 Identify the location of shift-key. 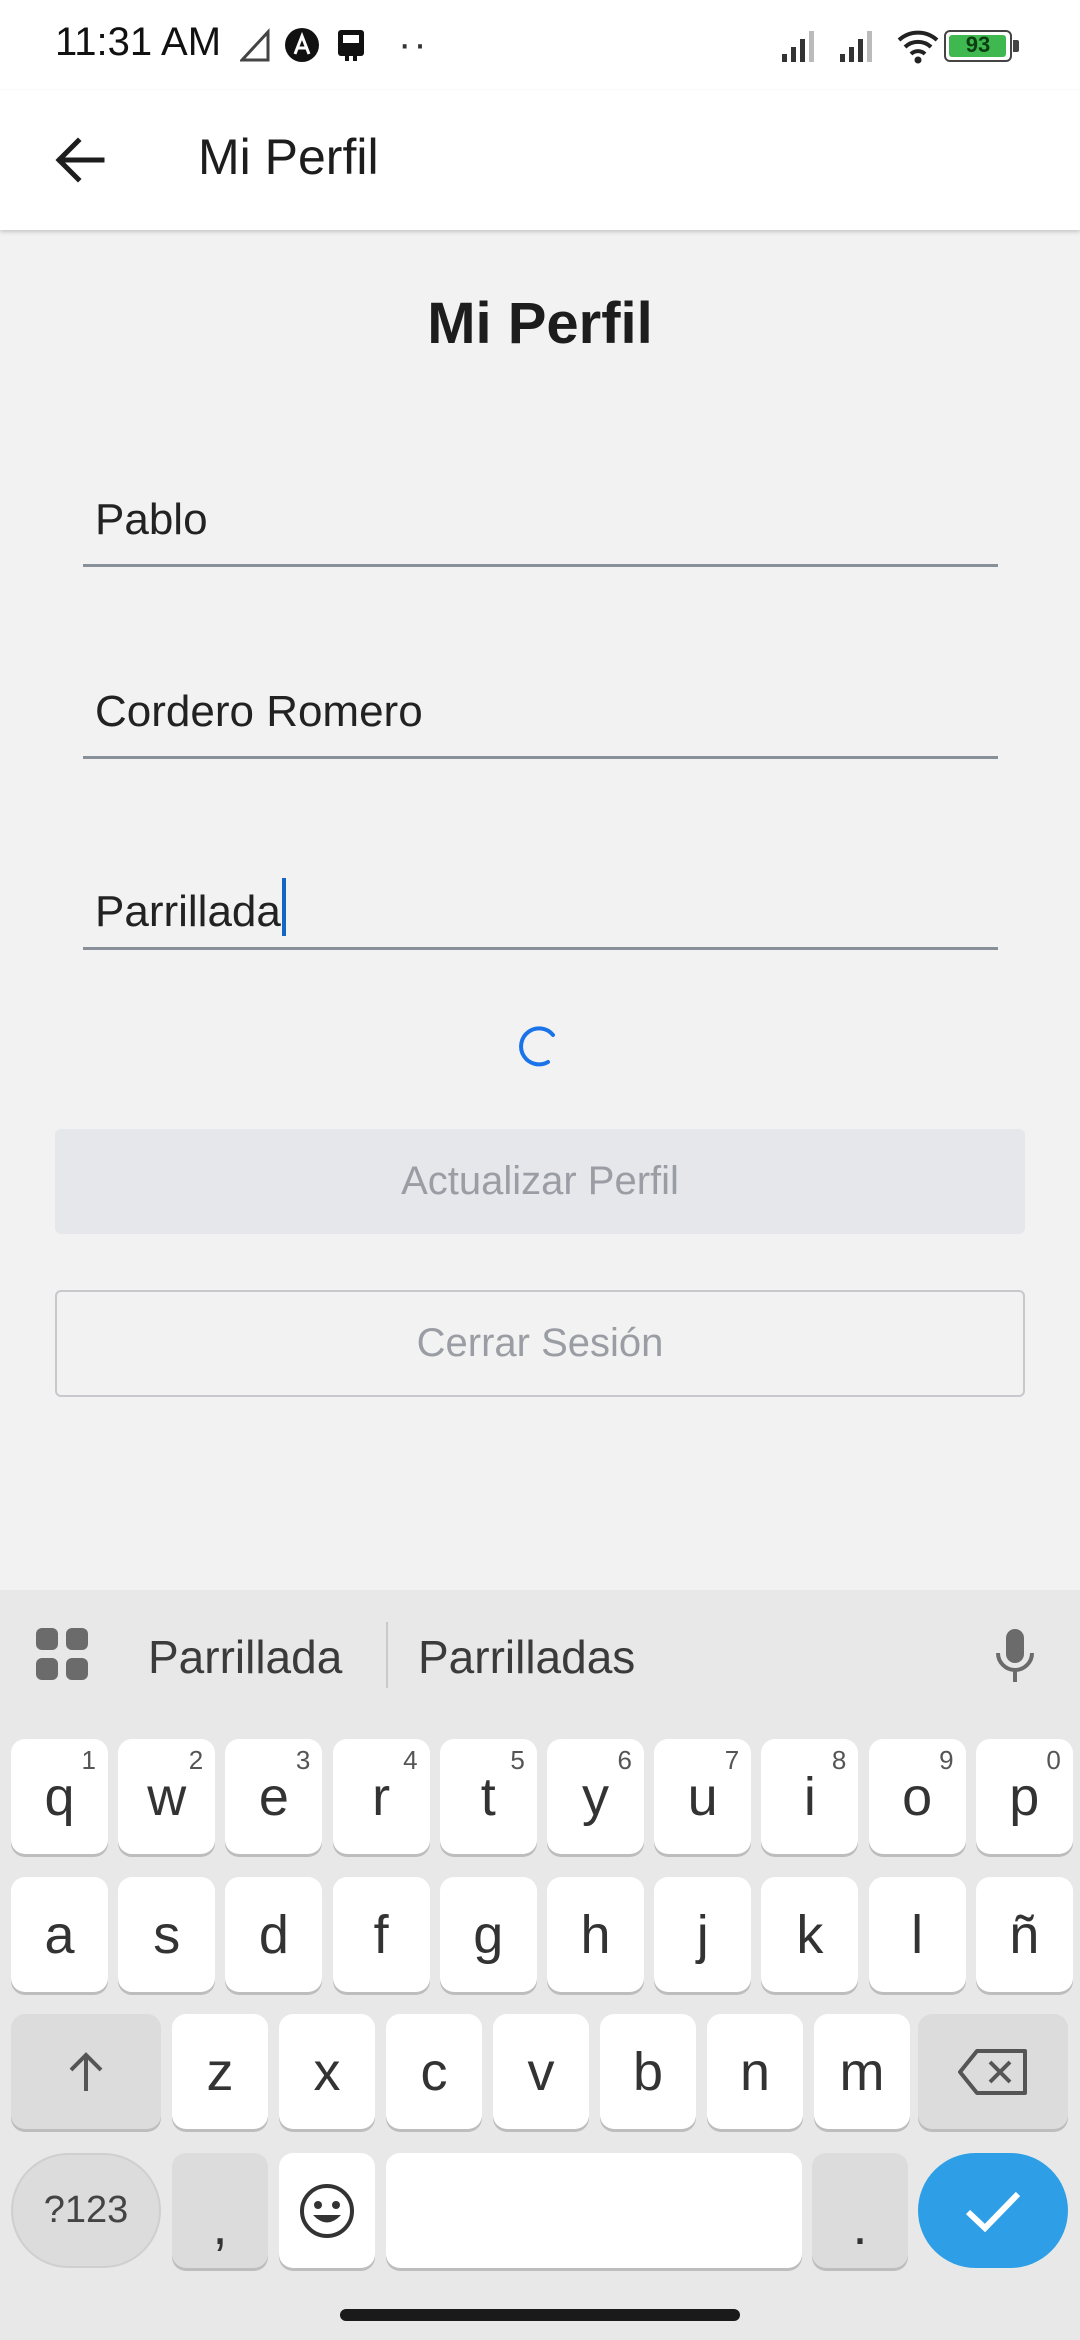
(86, 2071).